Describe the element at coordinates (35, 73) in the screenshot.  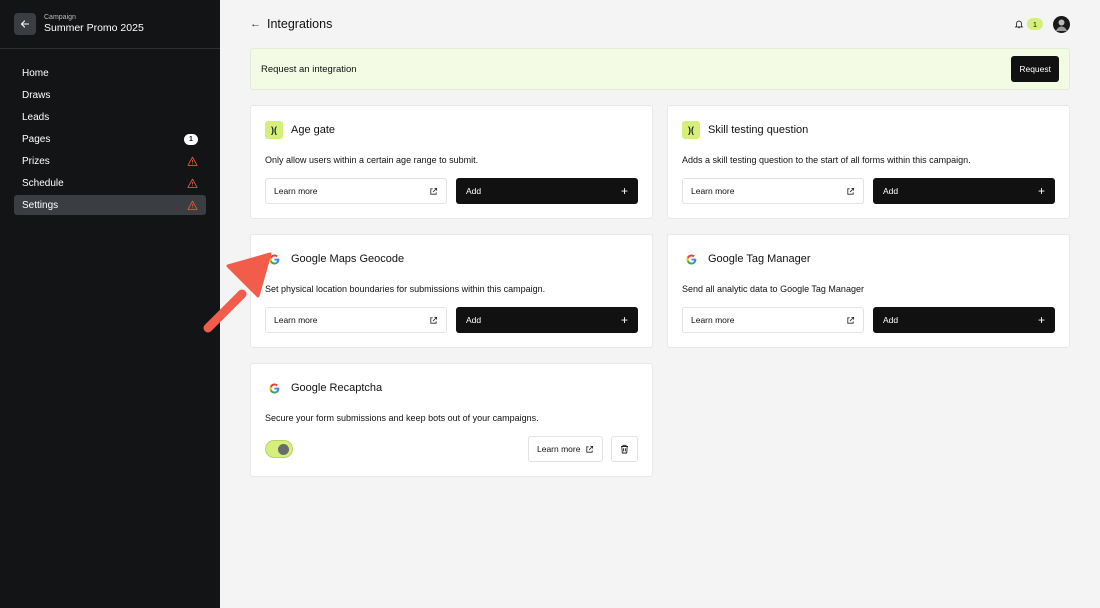
I see `sidebar-item-label: Home` at that location.